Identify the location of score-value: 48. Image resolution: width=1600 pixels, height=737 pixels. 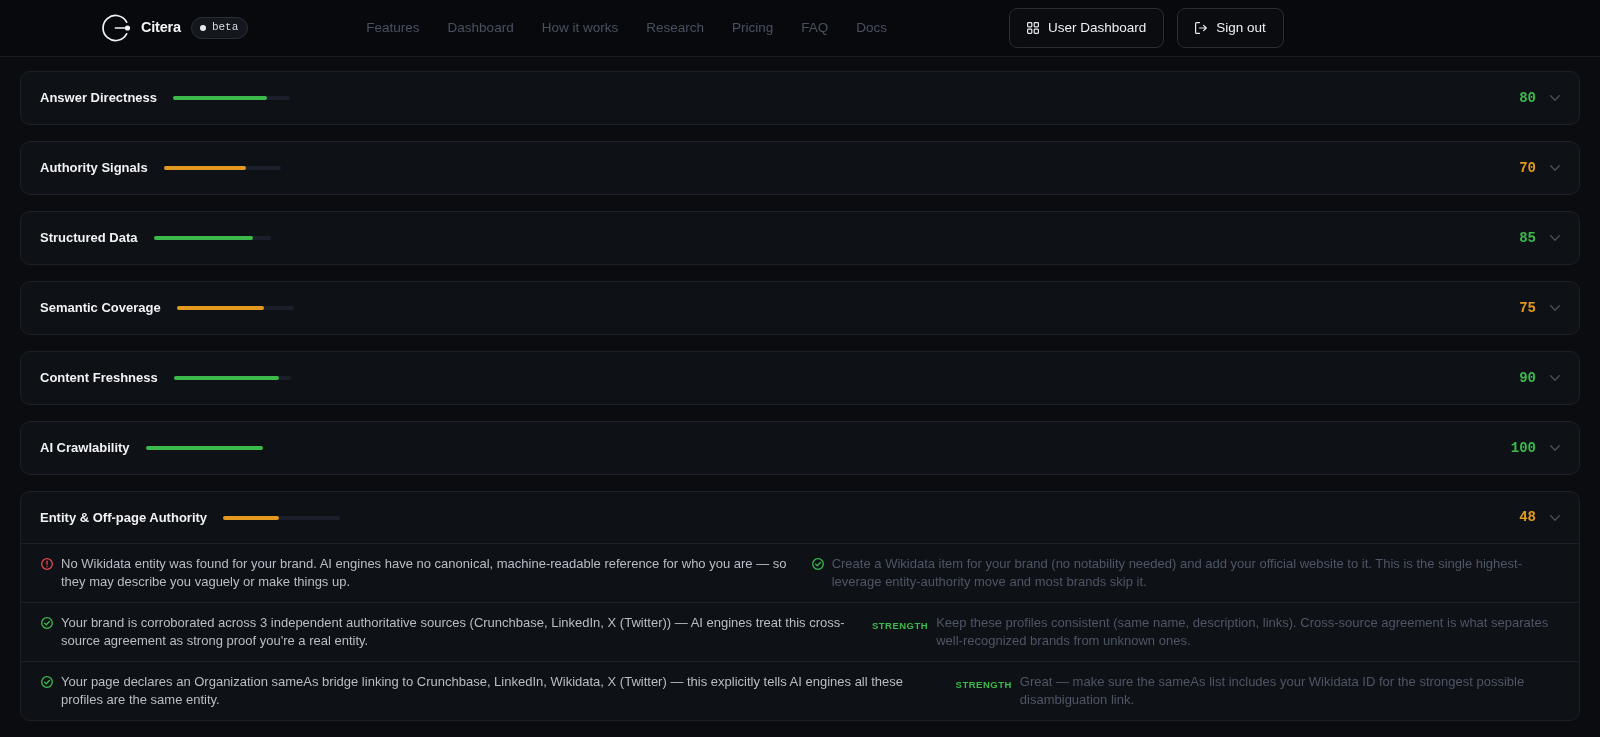
(1527, 517).